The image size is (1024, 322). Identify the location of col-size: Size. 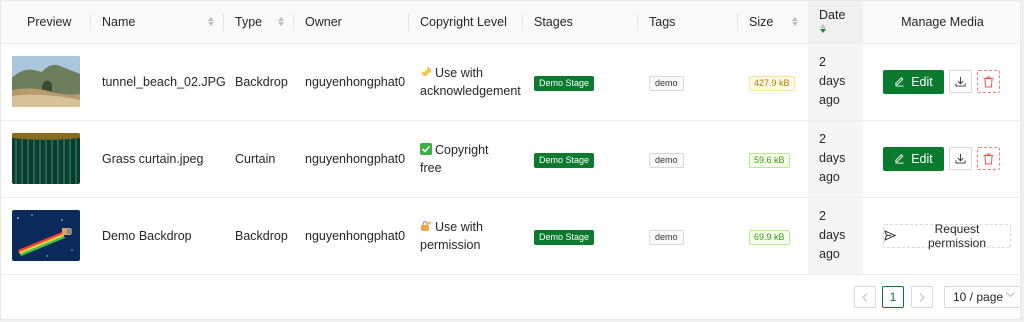
(773, 22).